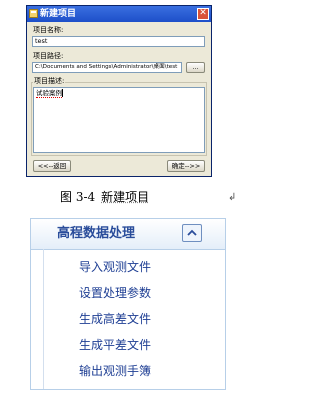  Describe the element at coordinates (58, 14) in the screenshot. I see `dialog-title: 新建项目` at that location.